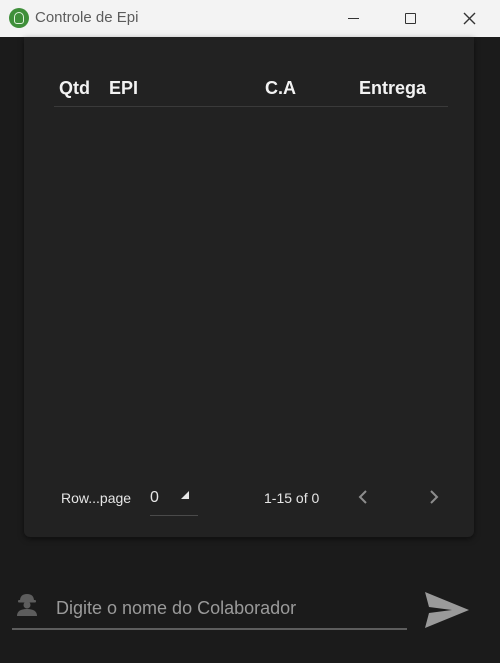 The height and width of the screenshot is (663, 500). I want to click on chevron-right-icon, so click(434, 497).